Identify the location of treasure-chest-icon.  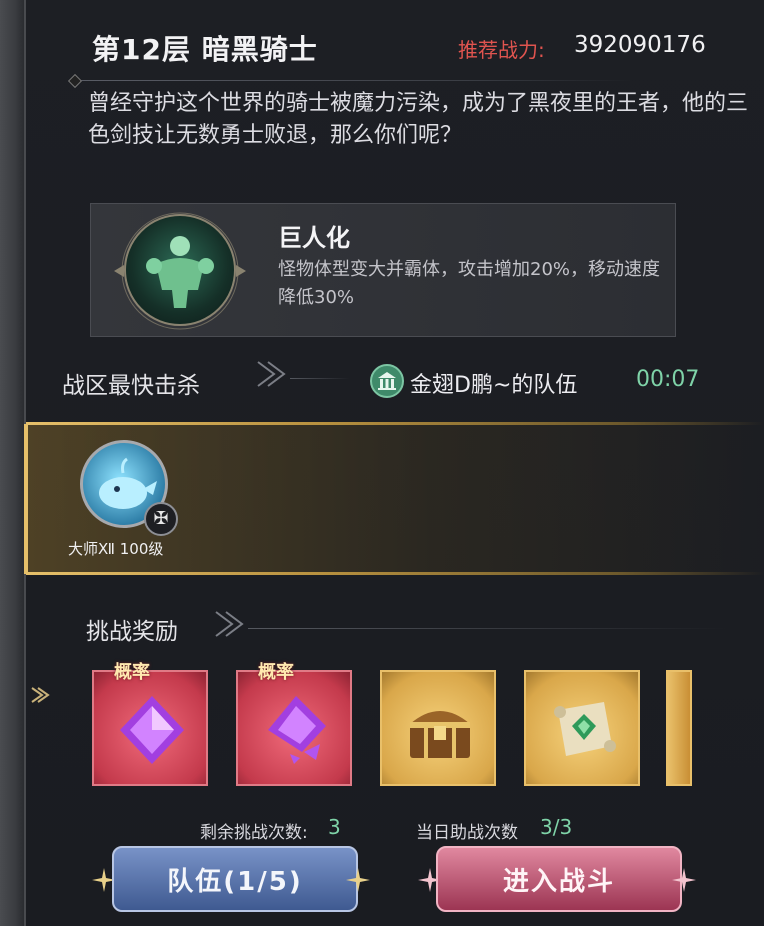
(440, 734).